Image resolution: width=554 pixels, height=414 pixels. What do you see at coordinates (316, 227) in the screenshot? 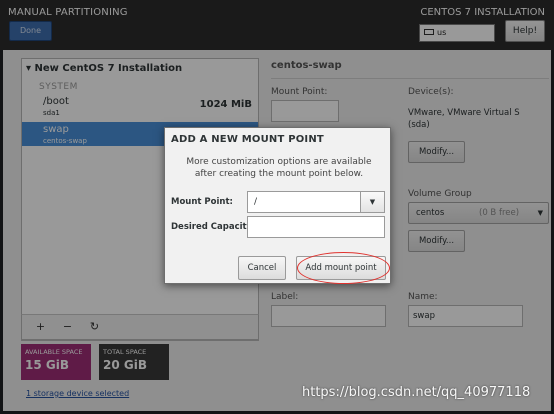
I see `desired-capacity-input` at bounding box center [316, 227].